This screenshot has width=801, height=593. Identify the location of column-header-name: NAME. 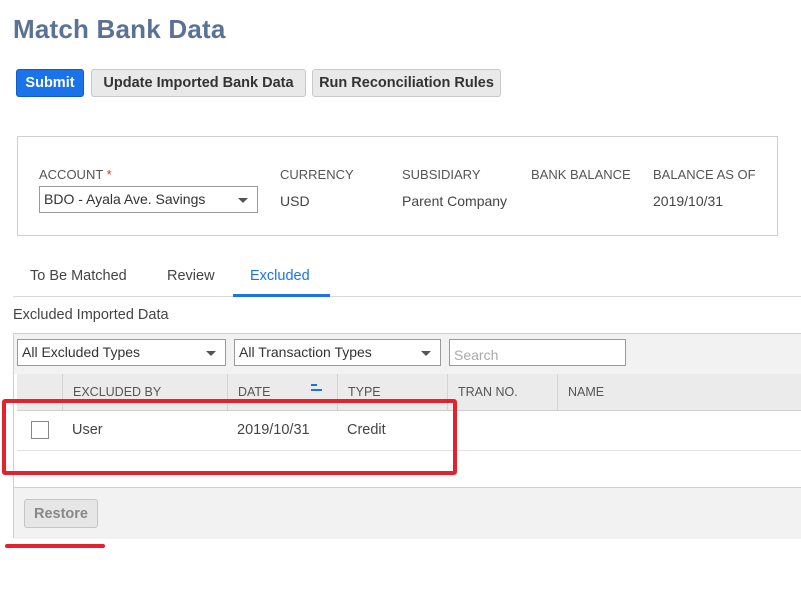
(679, 392).